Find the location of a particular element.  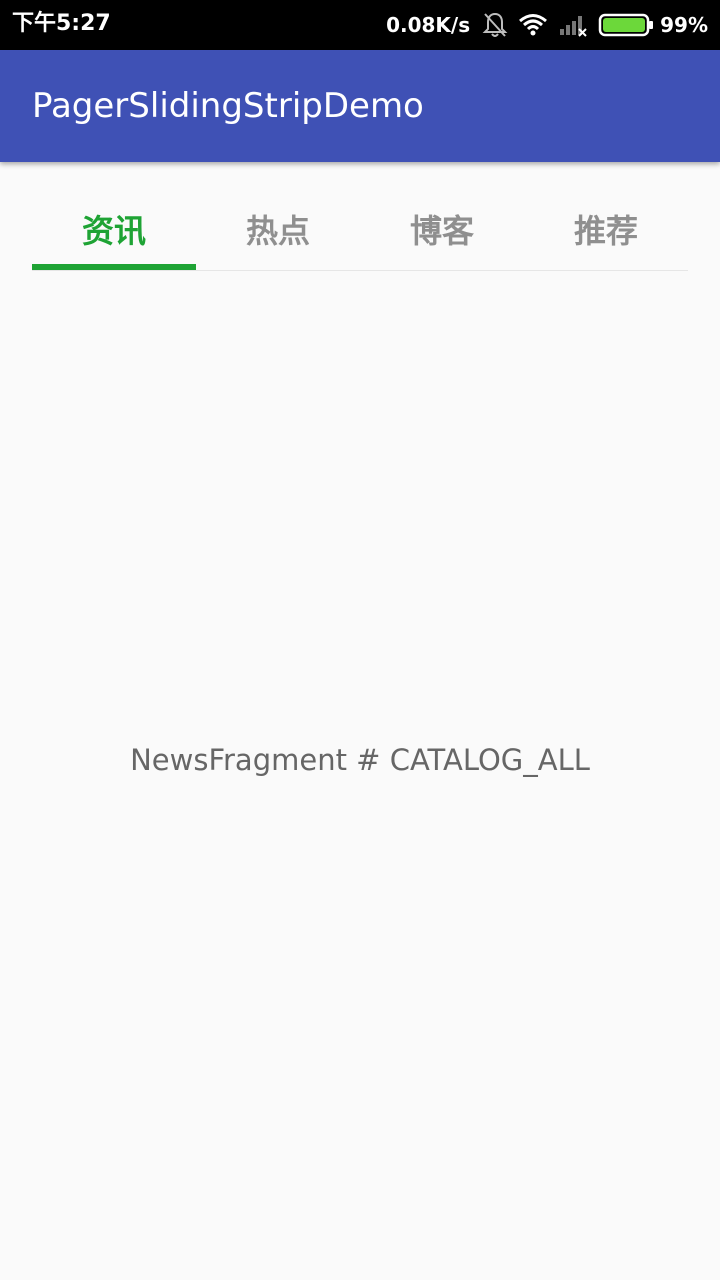

tab-recommend-label: 推荐 is located at coordinates (605, 231).